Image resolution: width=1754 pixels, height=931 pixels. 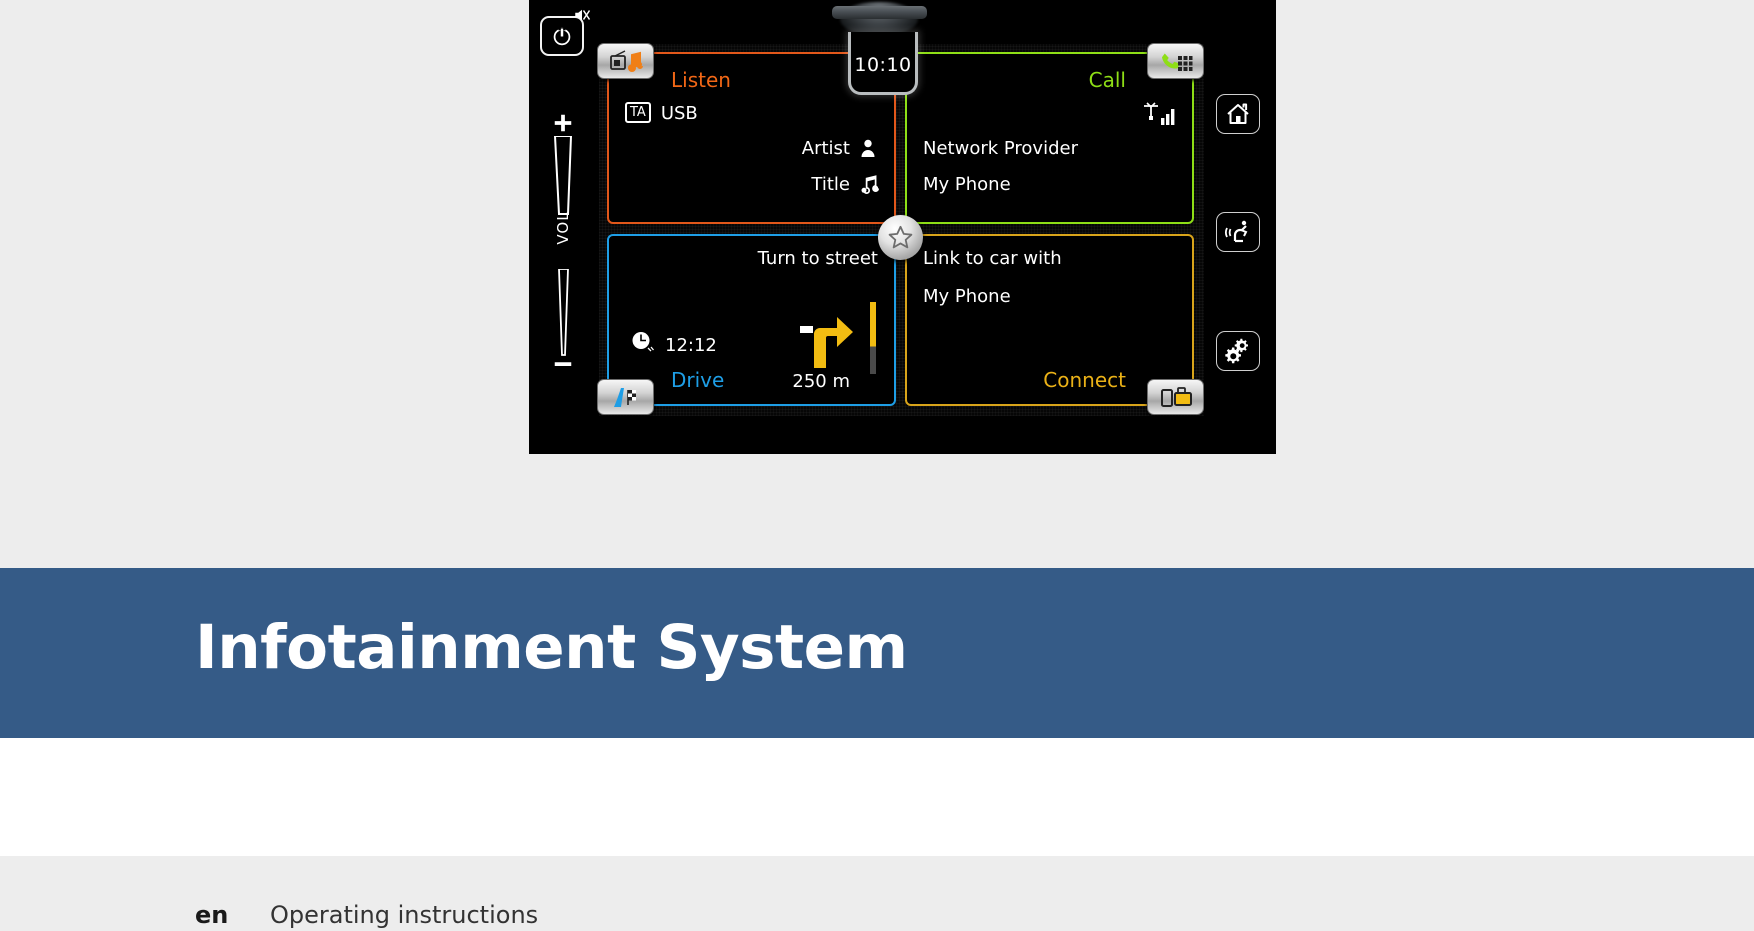 I want to click on connect-link-label: Link to car with, so click(x=992, y=258).